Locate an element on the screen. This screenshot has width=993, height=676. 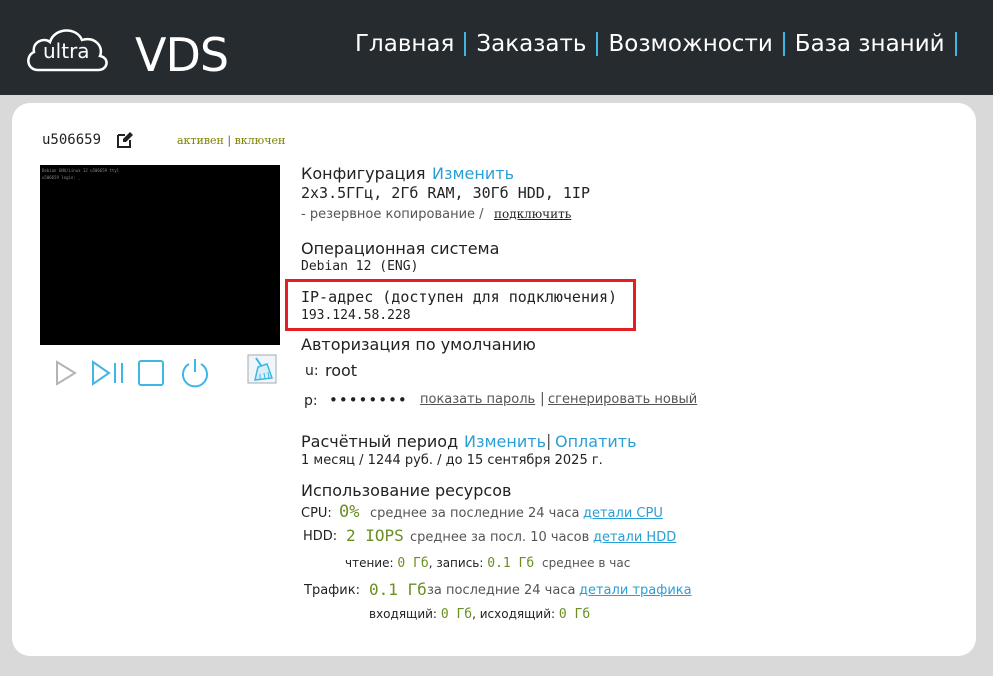
logo-vds-text: VDS is located at coordinates (182, 55).